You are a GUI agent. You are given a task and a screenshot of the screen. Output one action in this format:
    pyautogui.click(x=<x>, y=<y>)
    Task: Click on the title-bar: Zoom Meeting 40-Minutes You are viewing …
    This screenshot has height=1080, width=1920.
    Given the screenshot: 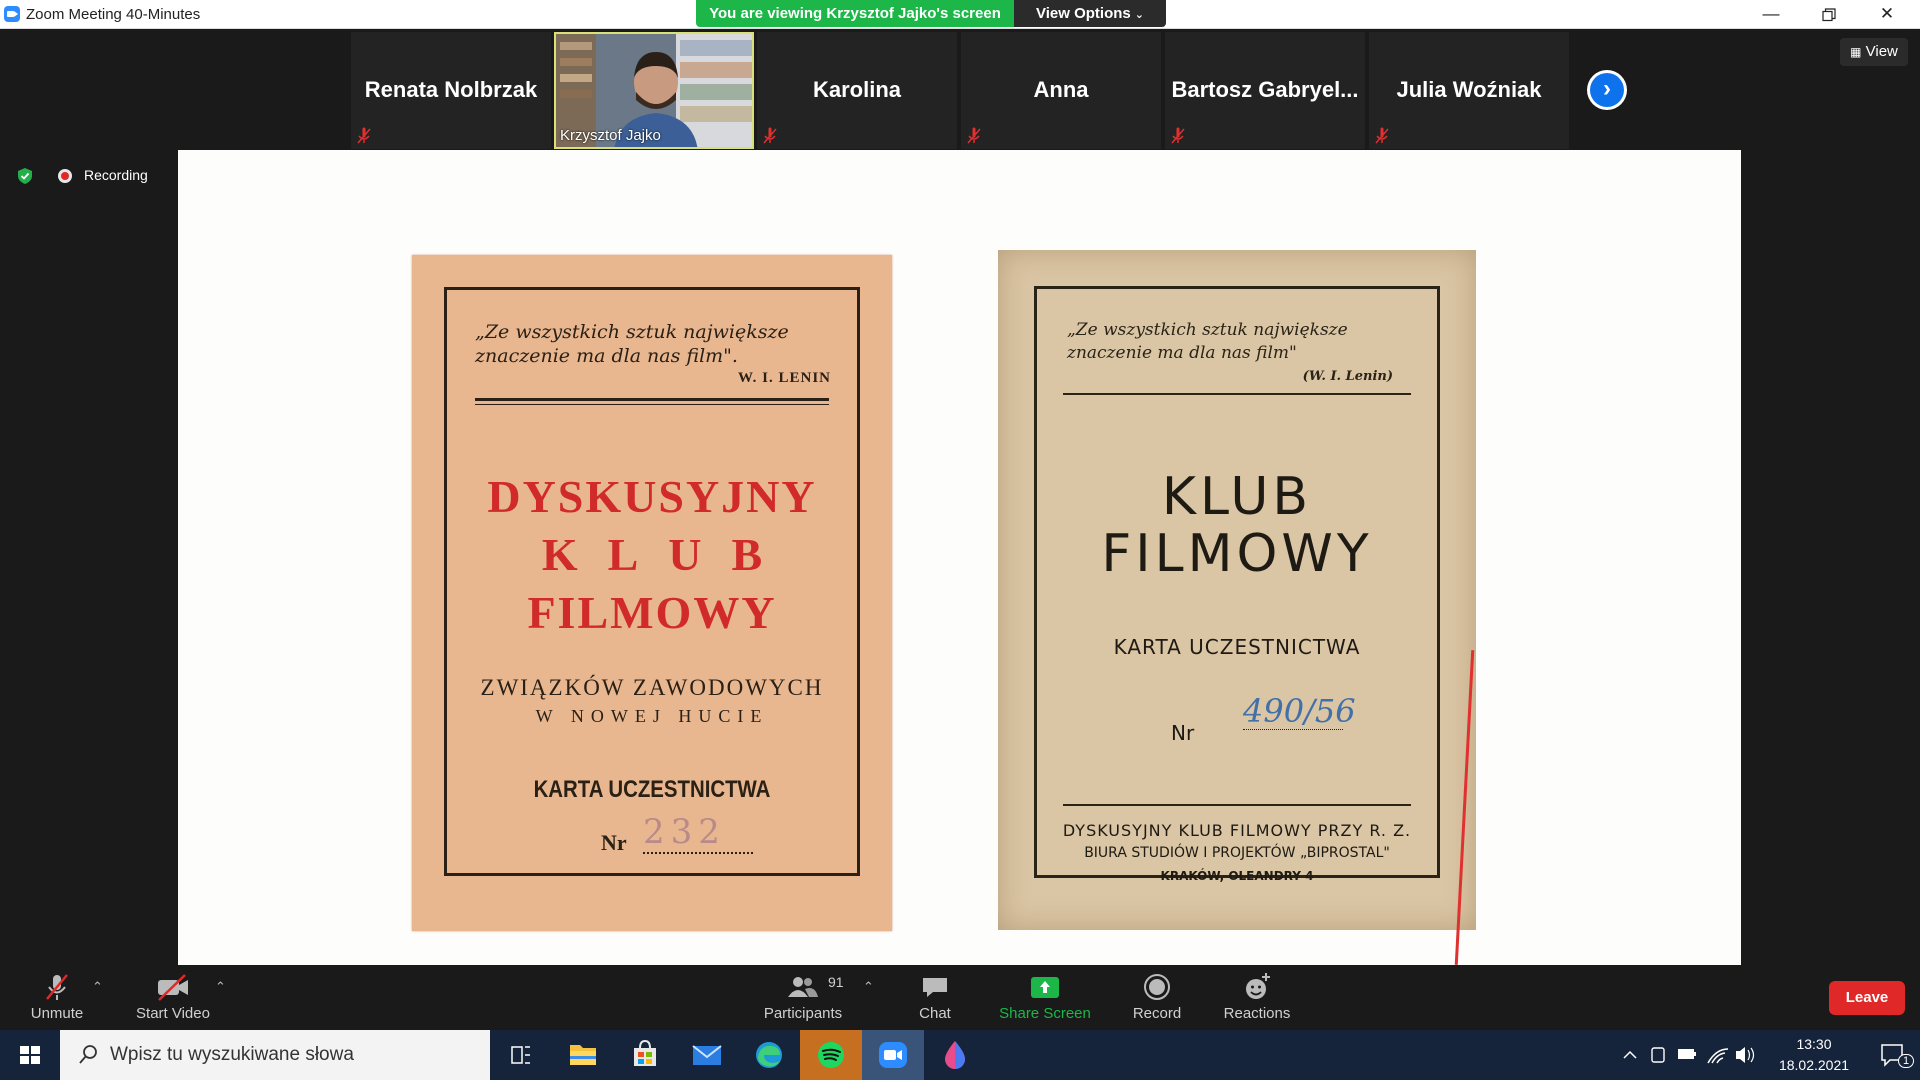 What is the action you would take?
    pyautogui.click(x=960, y=14)
    